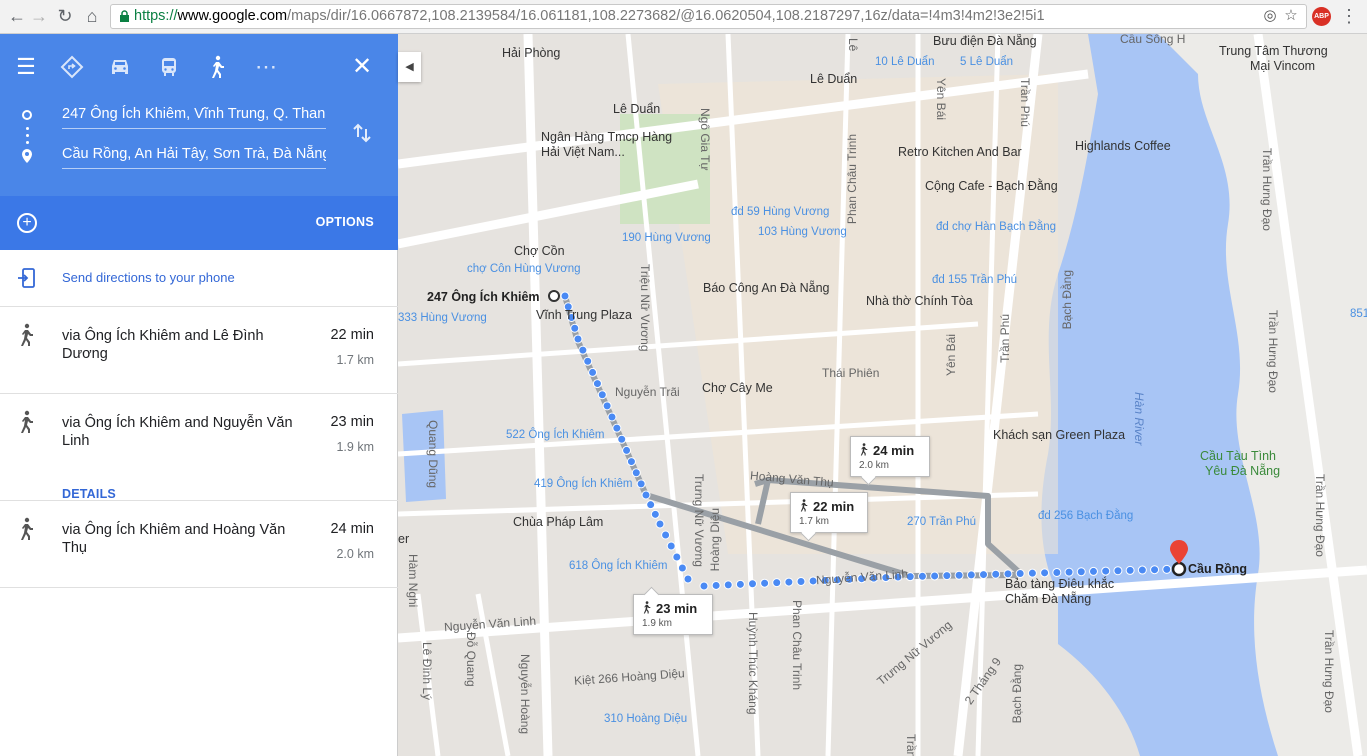  I want to click on bookmark-star-icon: ☆, so click(1291, 16).